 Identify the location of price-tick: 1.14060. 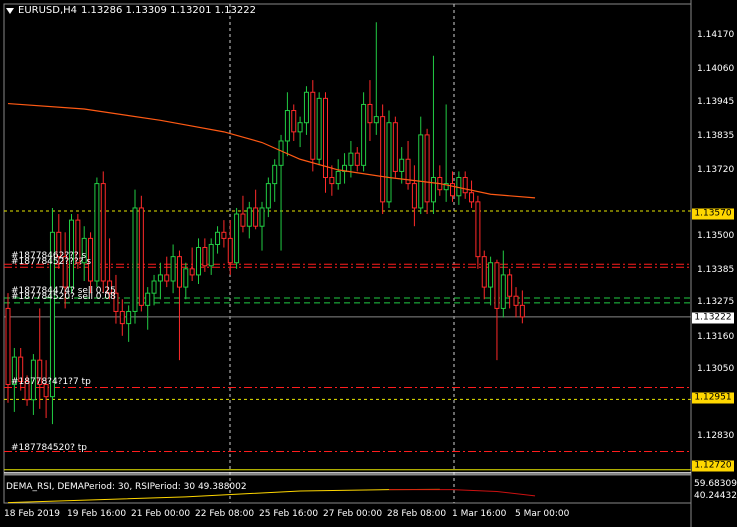
(716, 69).